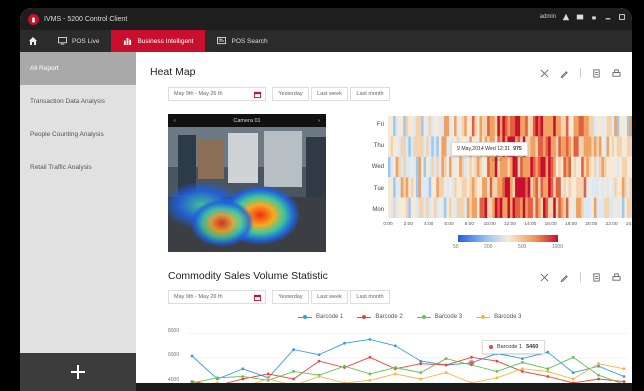 This screenshot has width=644, height=391. What do you see at coordinates (78, 68) in the screenshot?
I see `sidebar-item-all-report: All Report` at bounding box center [78, 68].